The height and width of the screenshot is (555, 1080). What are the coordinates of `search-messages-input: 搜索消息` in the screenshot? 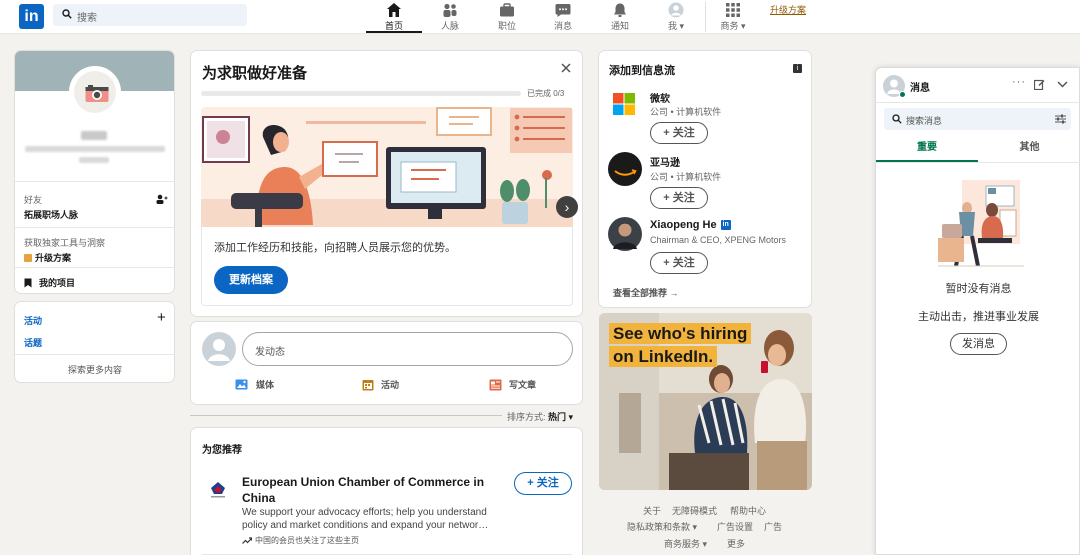 It's located at (977, 119).